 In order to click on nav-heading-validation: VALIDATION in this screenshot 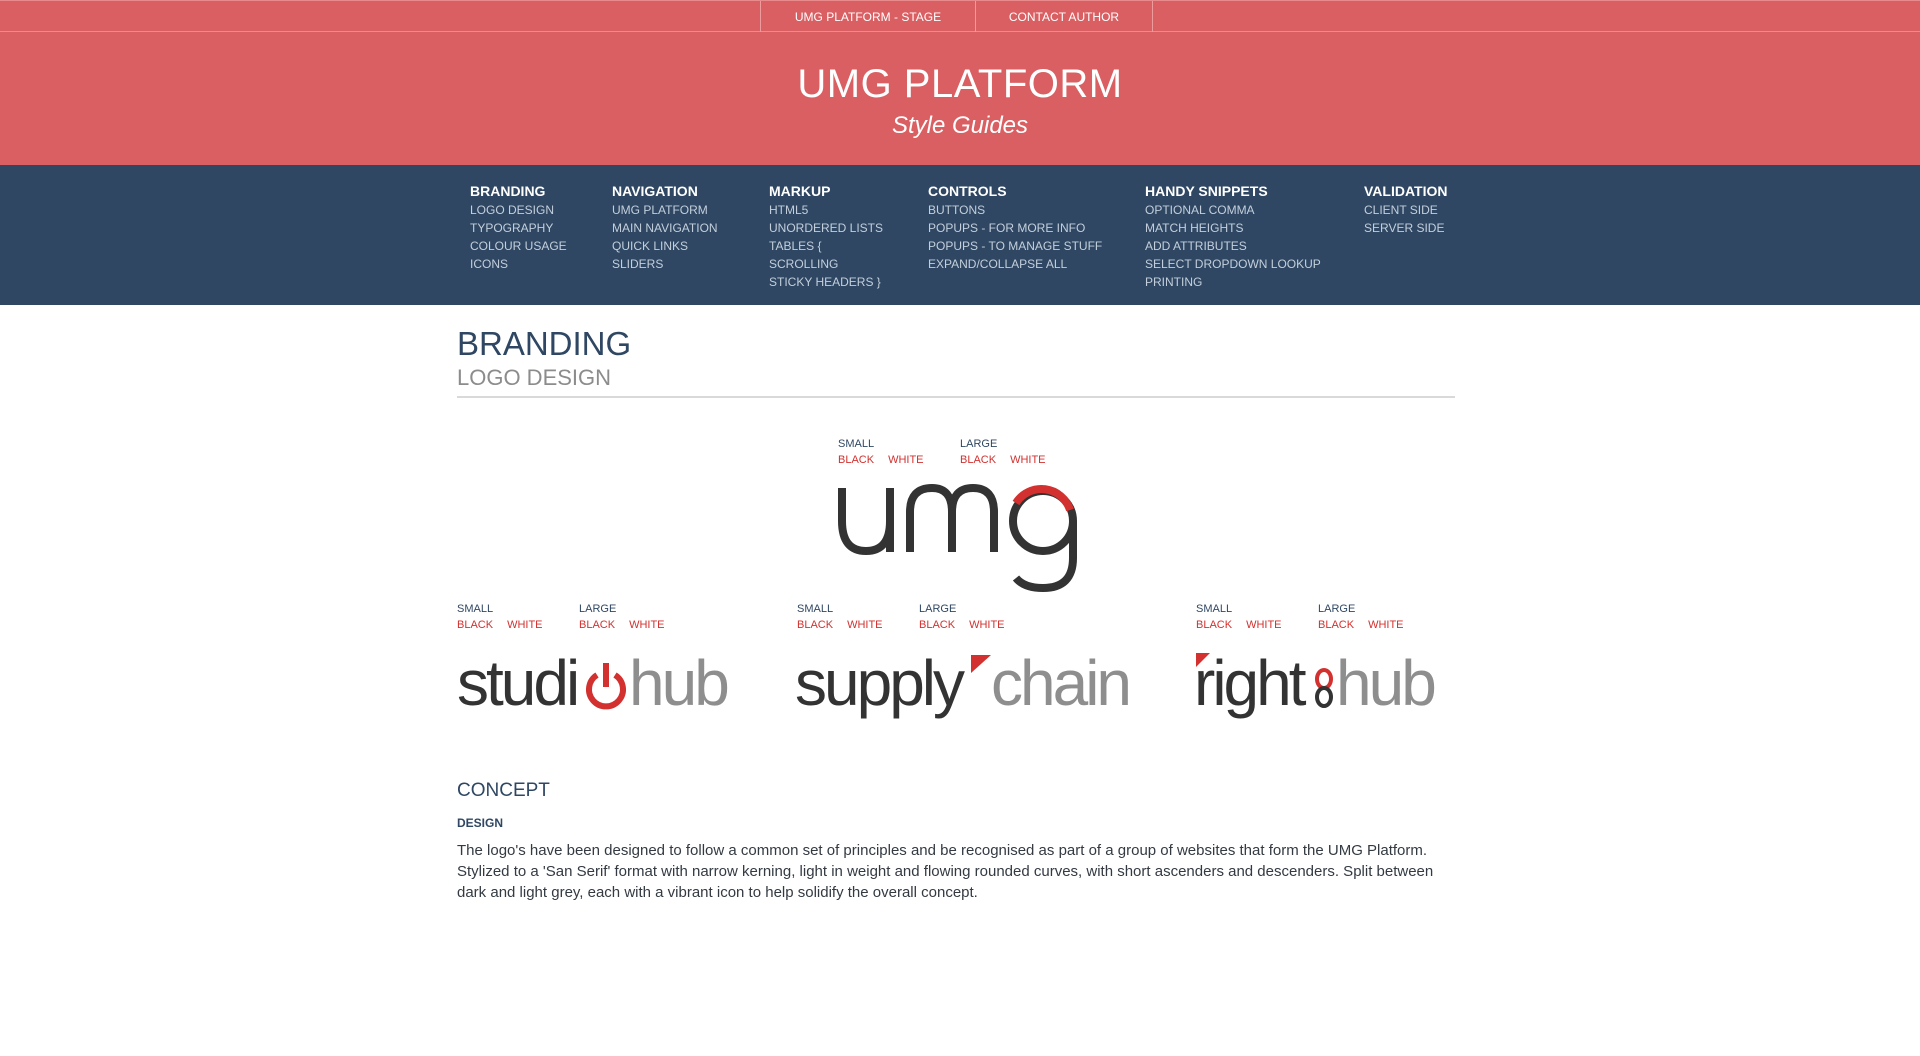, I will do `click(1405, 191)`.